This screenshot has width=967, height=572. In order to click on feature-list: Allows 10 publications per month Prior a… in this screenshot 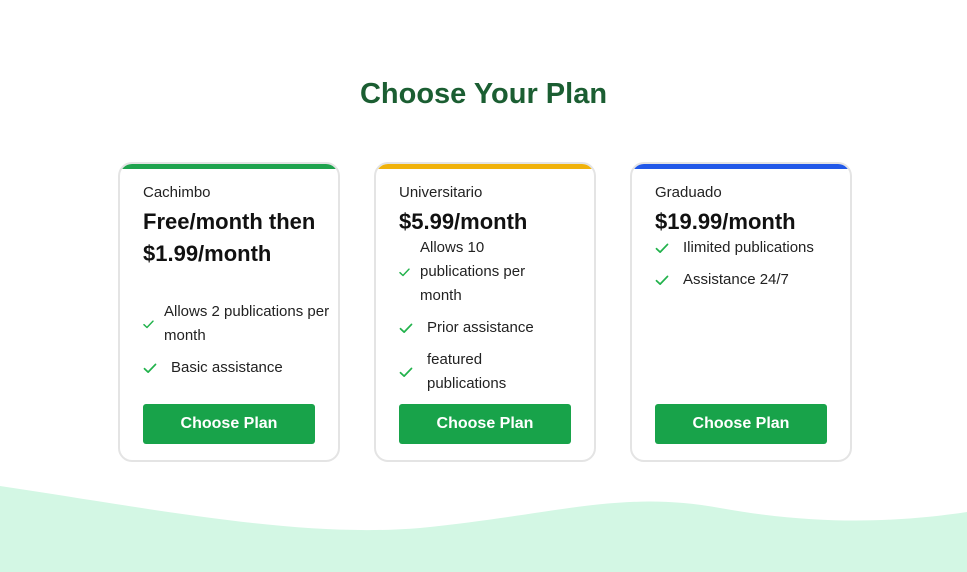, I will do `click(494, 320)`.